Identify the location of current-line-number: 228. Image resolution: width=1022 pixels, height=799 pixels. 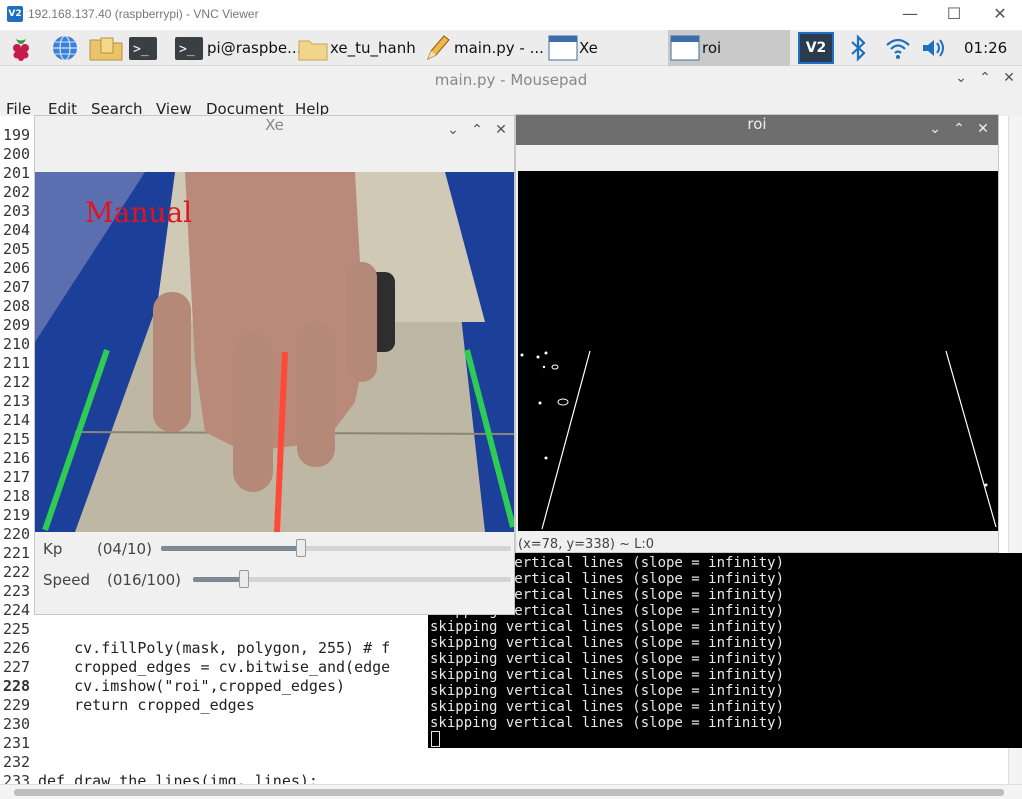
(17, 686).